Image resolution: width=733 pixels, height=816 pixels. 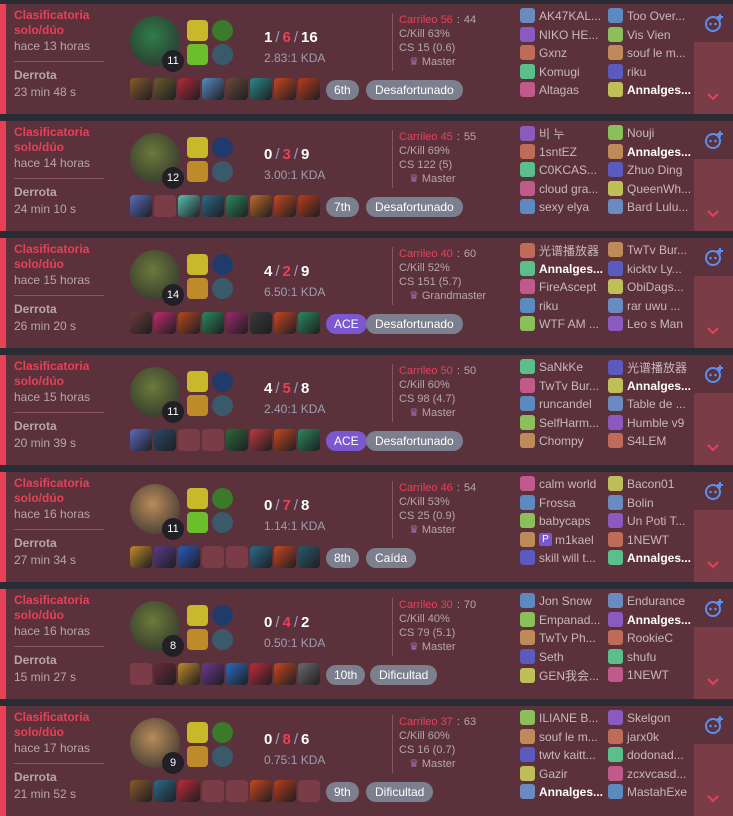 What do you see at coordinates (564, 152) in the screenshot?
I see `player-entry: 1sntEZ` at bounding box center [564, 152].